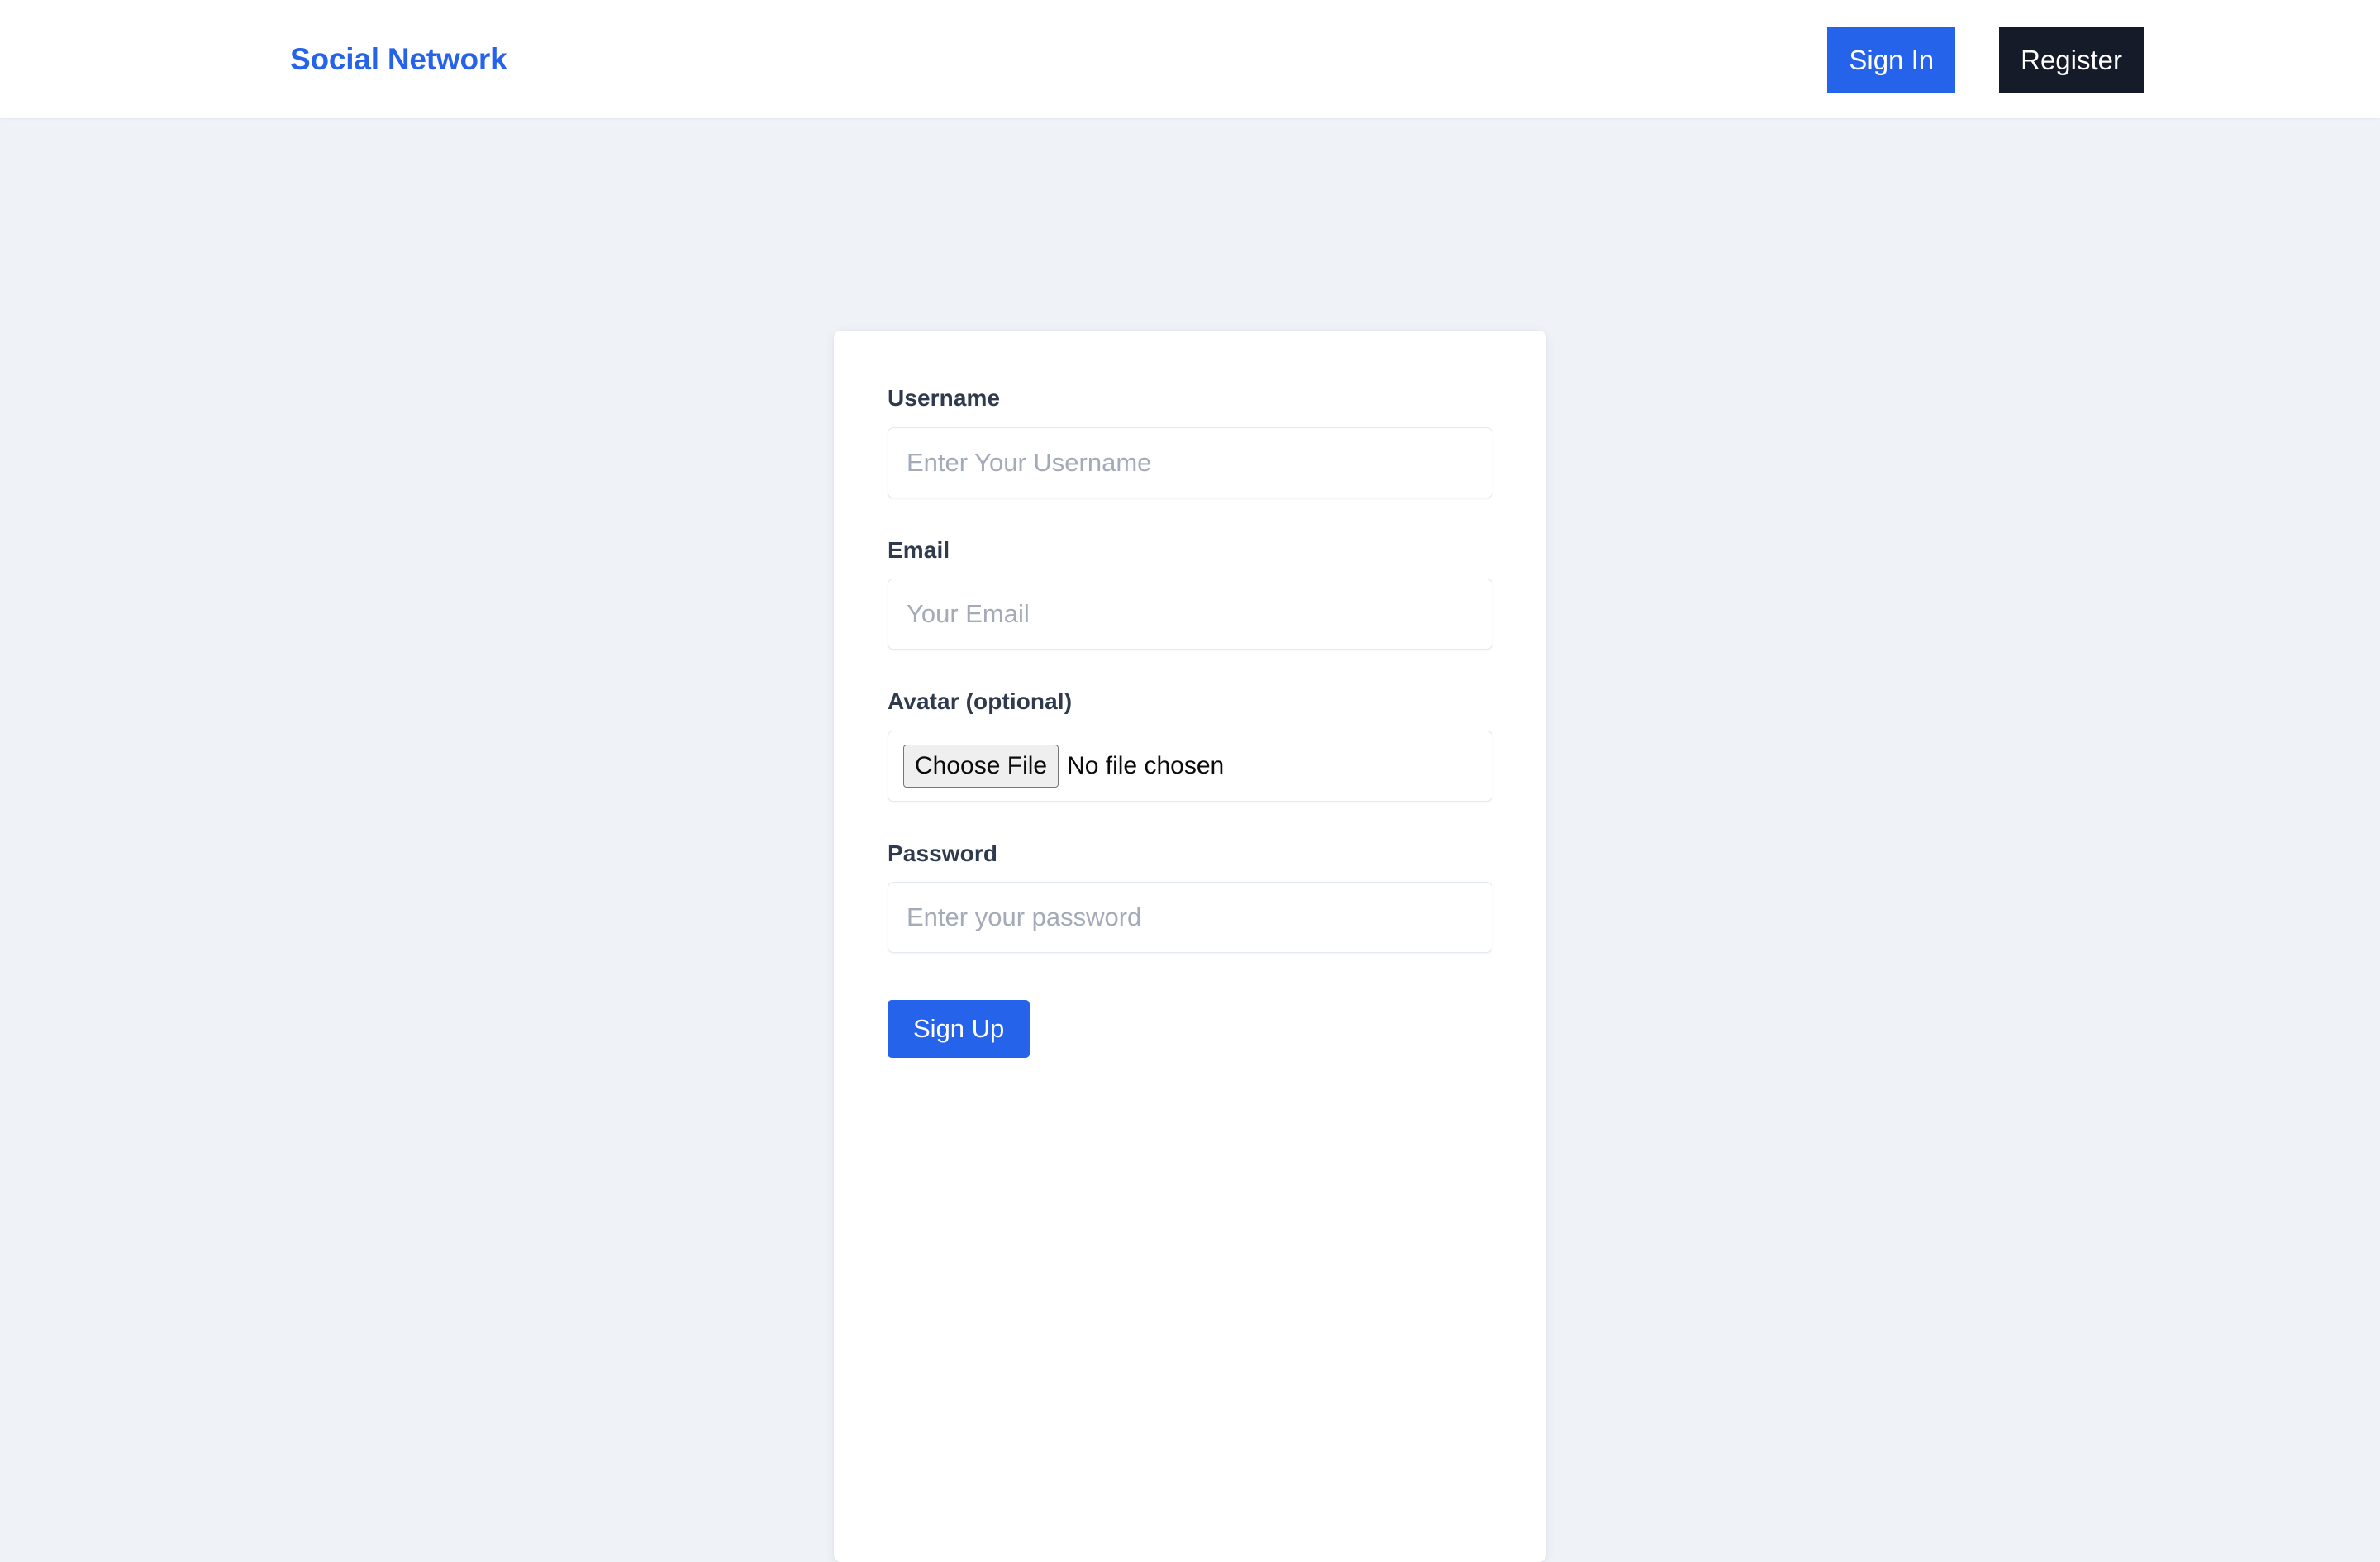 This screenshot has width=2380, height=1562. What do you see at coordinates (1190, 462) in the screenshot?
I see `username-input` at bounding box center [1190, 462].